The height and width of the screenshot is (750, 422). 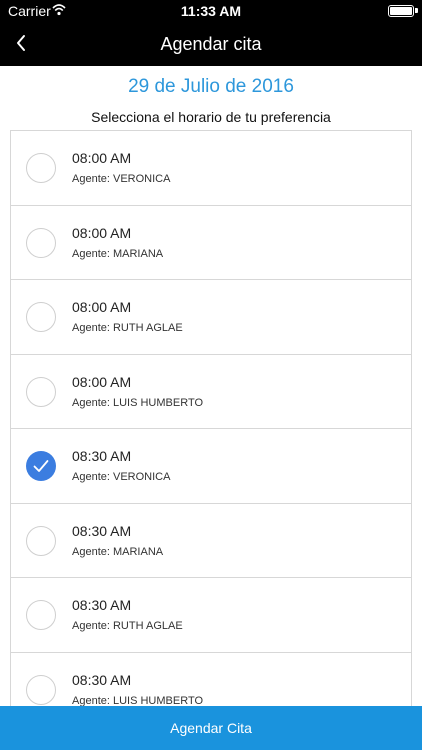 I want to click on time-slot-row: 08:30 AM Agente: MARIANA, so click(x=211, y=540).